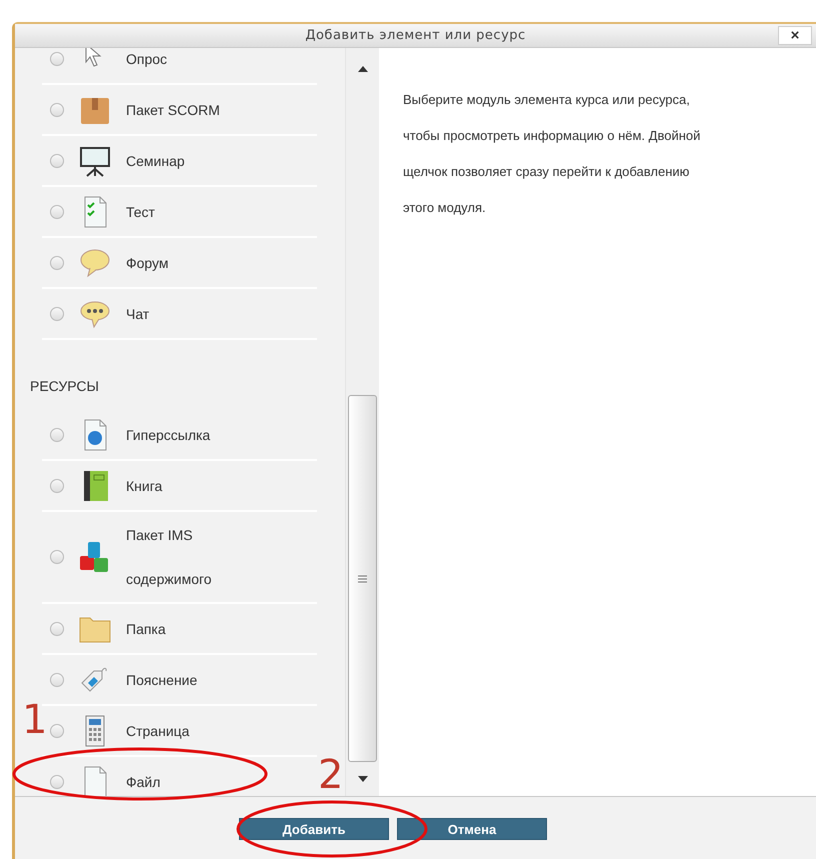 This screenshot has height=859, width=816. Describe the element at coordinates (158, 731) in the screenshot. I see `module-label: Страница` at that location.